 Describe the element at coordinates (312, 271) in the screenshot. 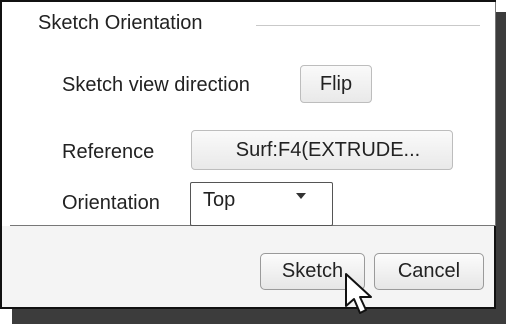

I see `sketch-button: Sketch` at that location.